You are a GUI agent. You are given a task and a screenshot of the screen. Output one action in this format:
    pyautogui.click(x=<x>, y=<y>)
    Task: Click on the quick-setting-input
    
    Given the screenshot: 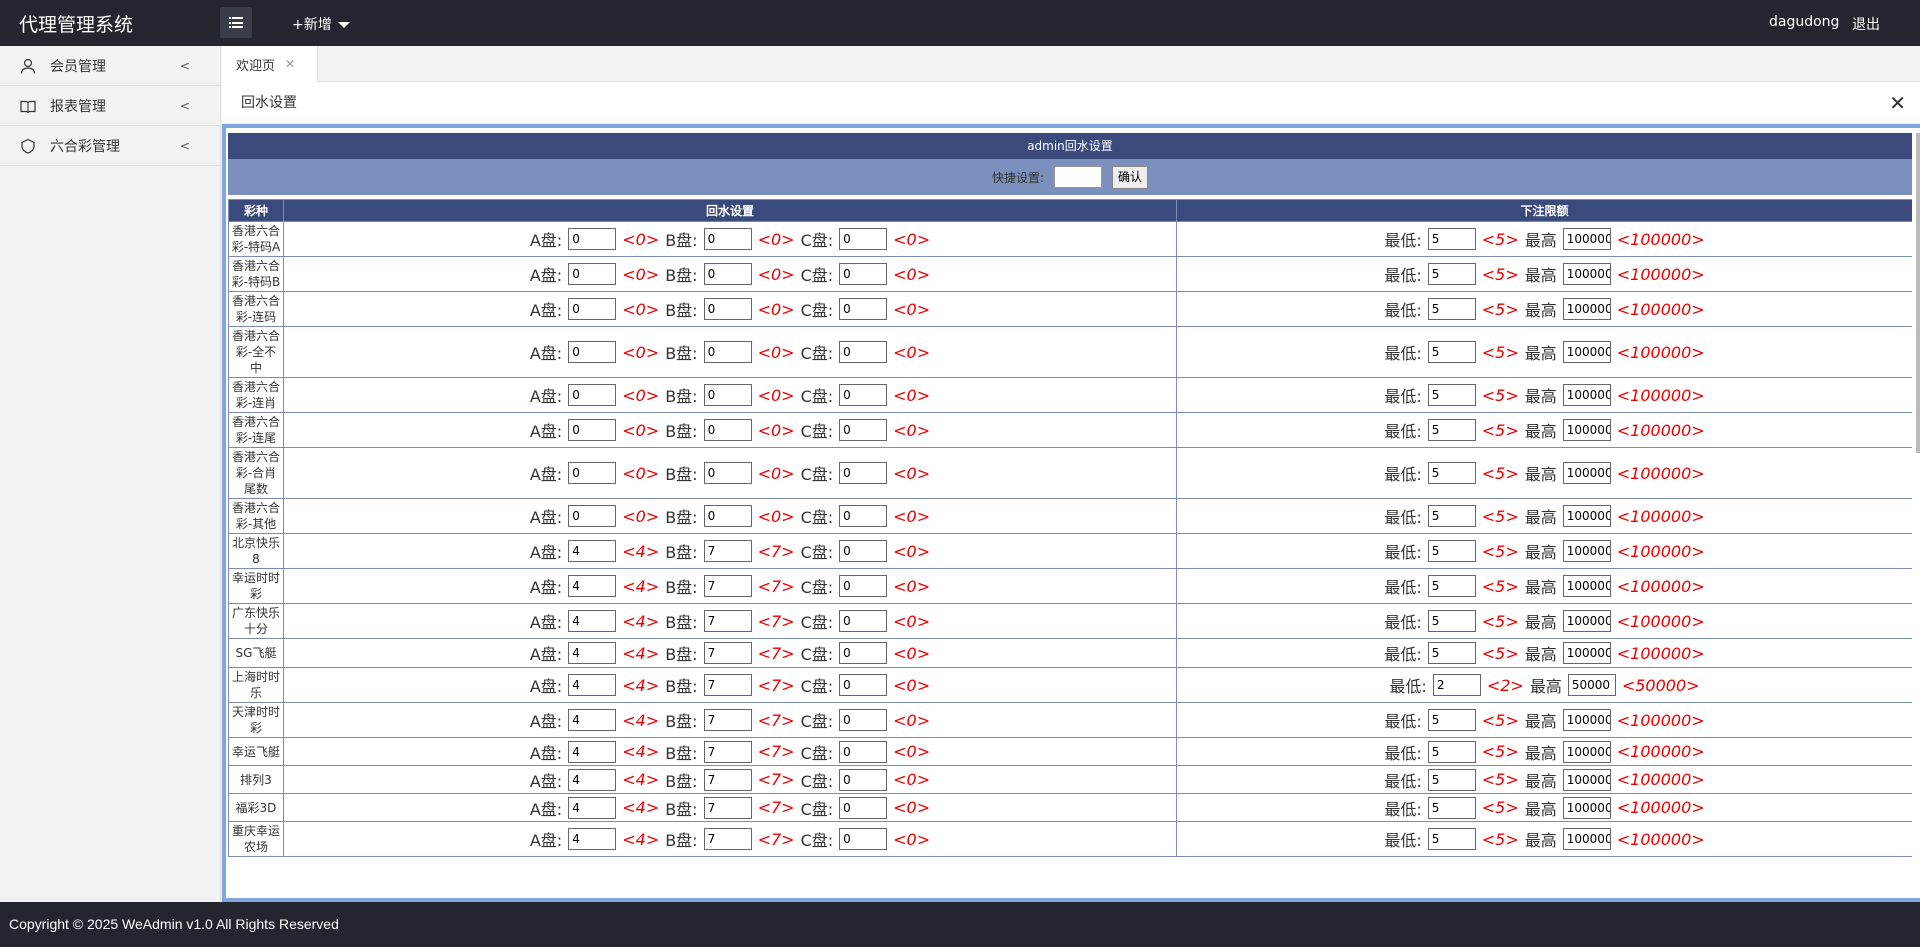 What is the action you would take?
    pyautogui.click(x=1078, y=177)
    